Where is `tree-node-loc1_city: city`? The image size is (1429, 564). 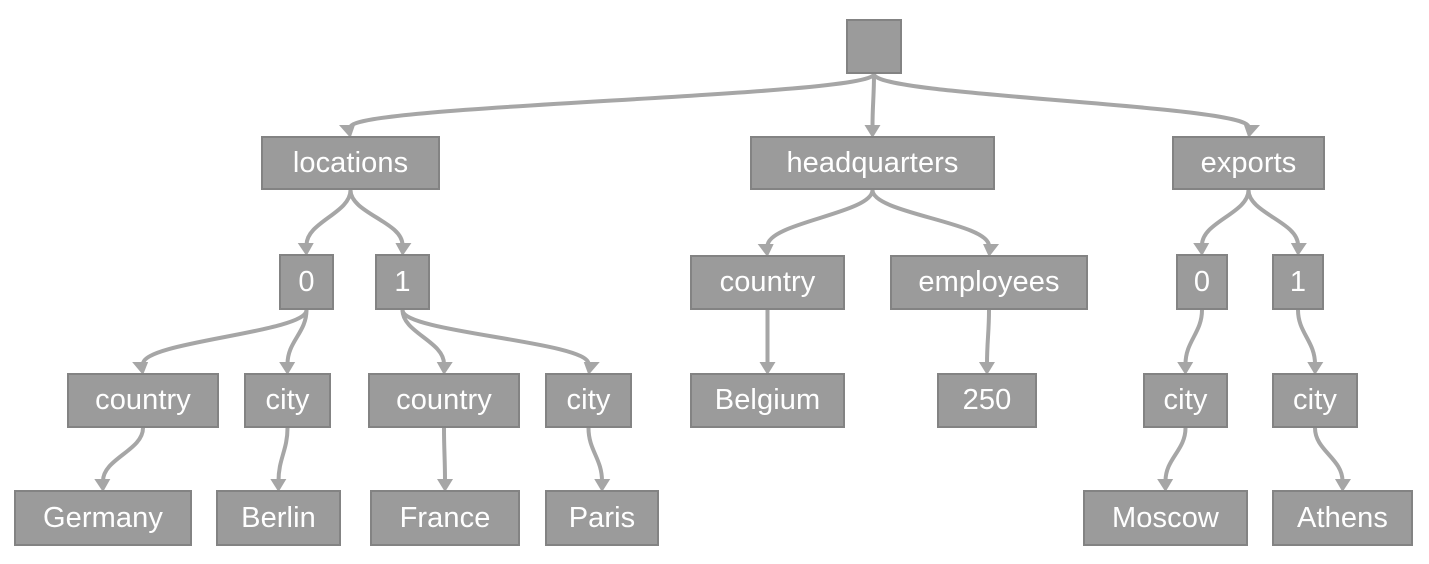
tree-node-loc1_city: city is located at coordinates (588, 400).